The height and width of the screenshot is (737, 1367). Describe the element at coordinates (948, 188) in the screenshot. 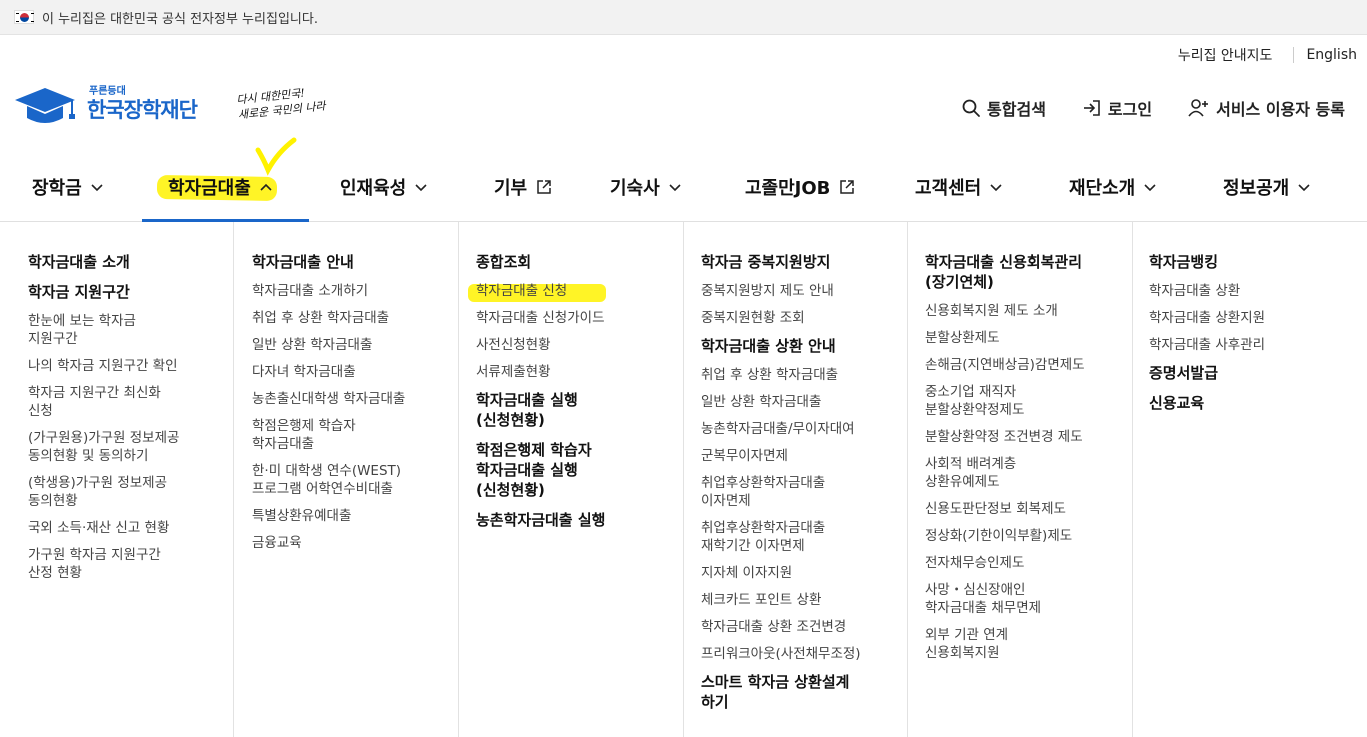

I see `nav-label: 고객센터` at that location.